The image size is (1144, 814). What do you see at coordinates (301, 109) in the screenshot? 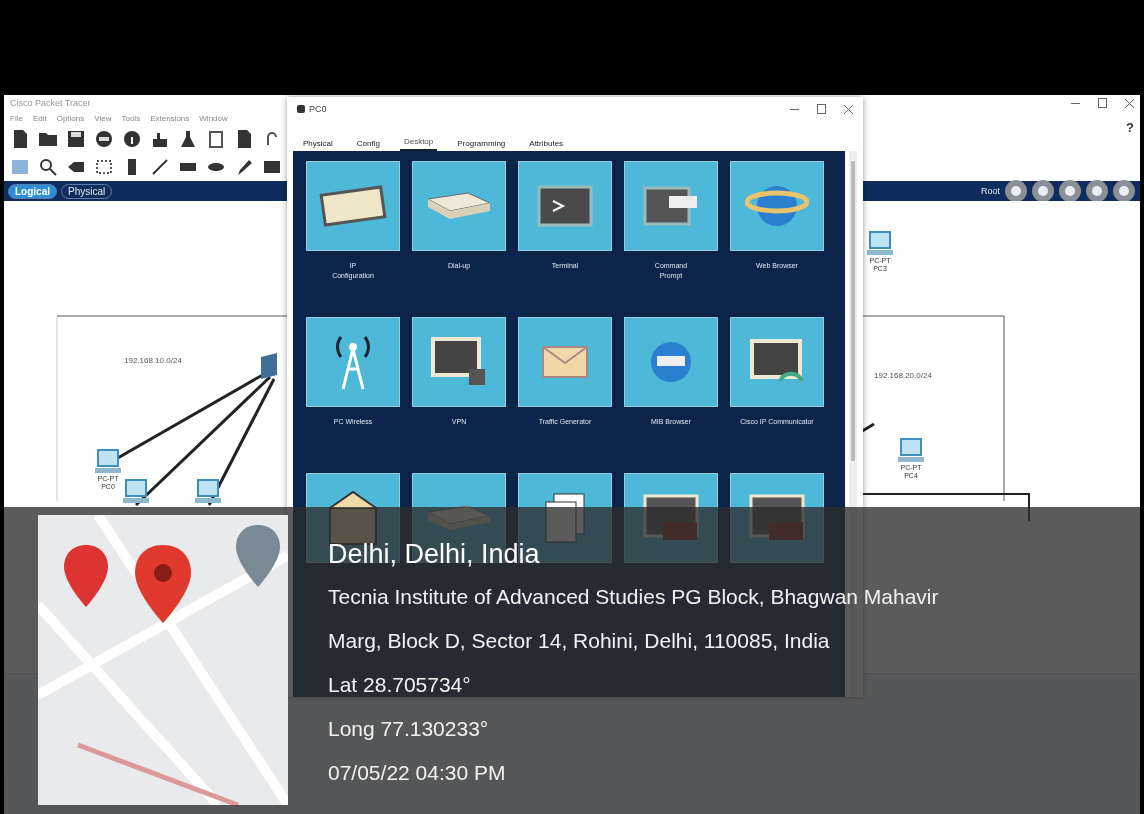
I see `app-logo-icon` at bounding box center [301, 109].